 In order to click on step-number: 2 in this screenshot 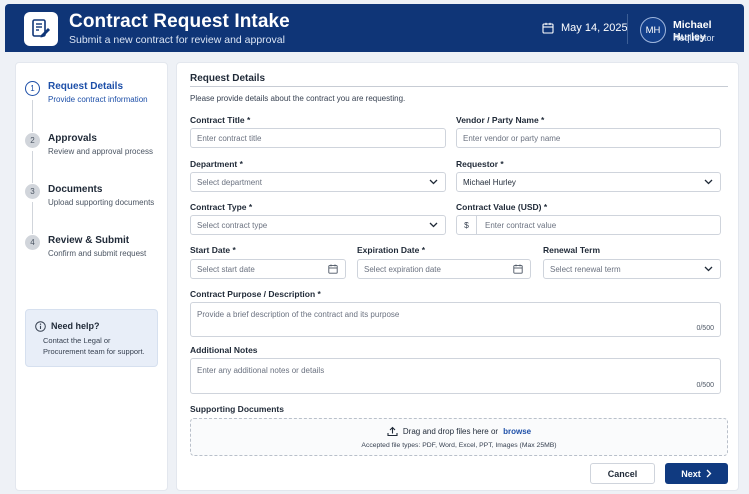, I will do `click(32, 140)`.